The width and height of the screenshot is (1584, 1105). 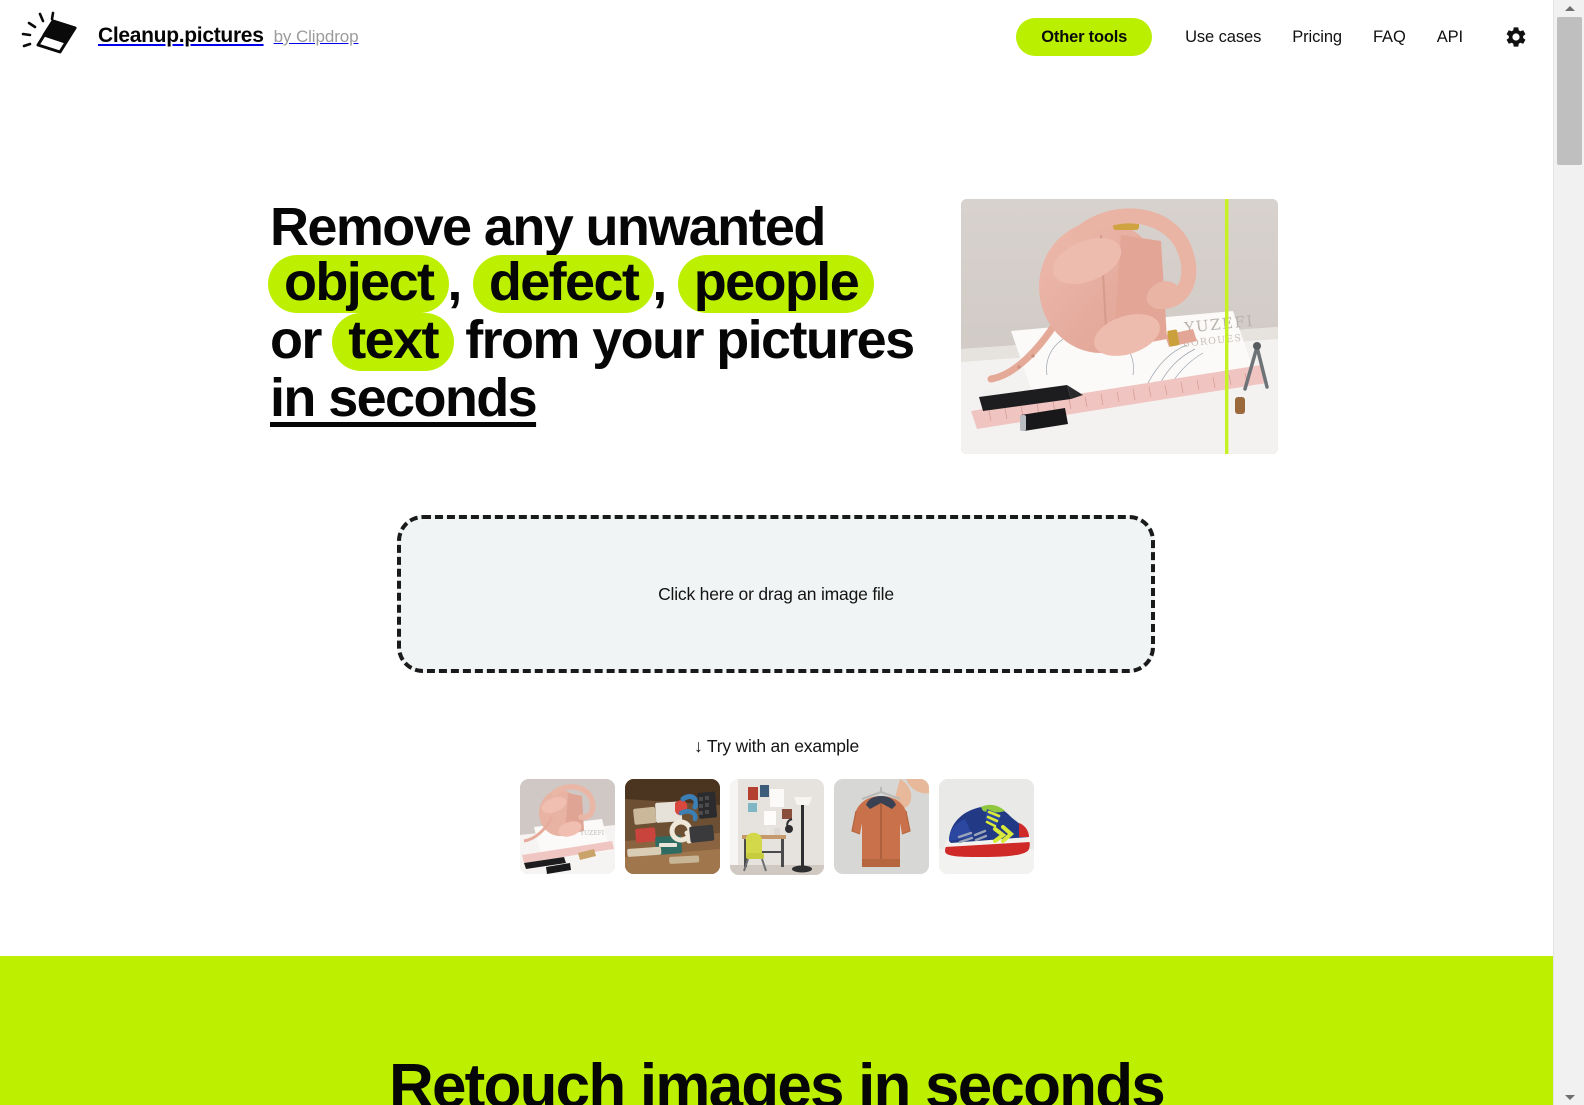 I want to click on main-navigation: Other tools Use cases Pricing FAQ API, so click(x=1273, y=37).